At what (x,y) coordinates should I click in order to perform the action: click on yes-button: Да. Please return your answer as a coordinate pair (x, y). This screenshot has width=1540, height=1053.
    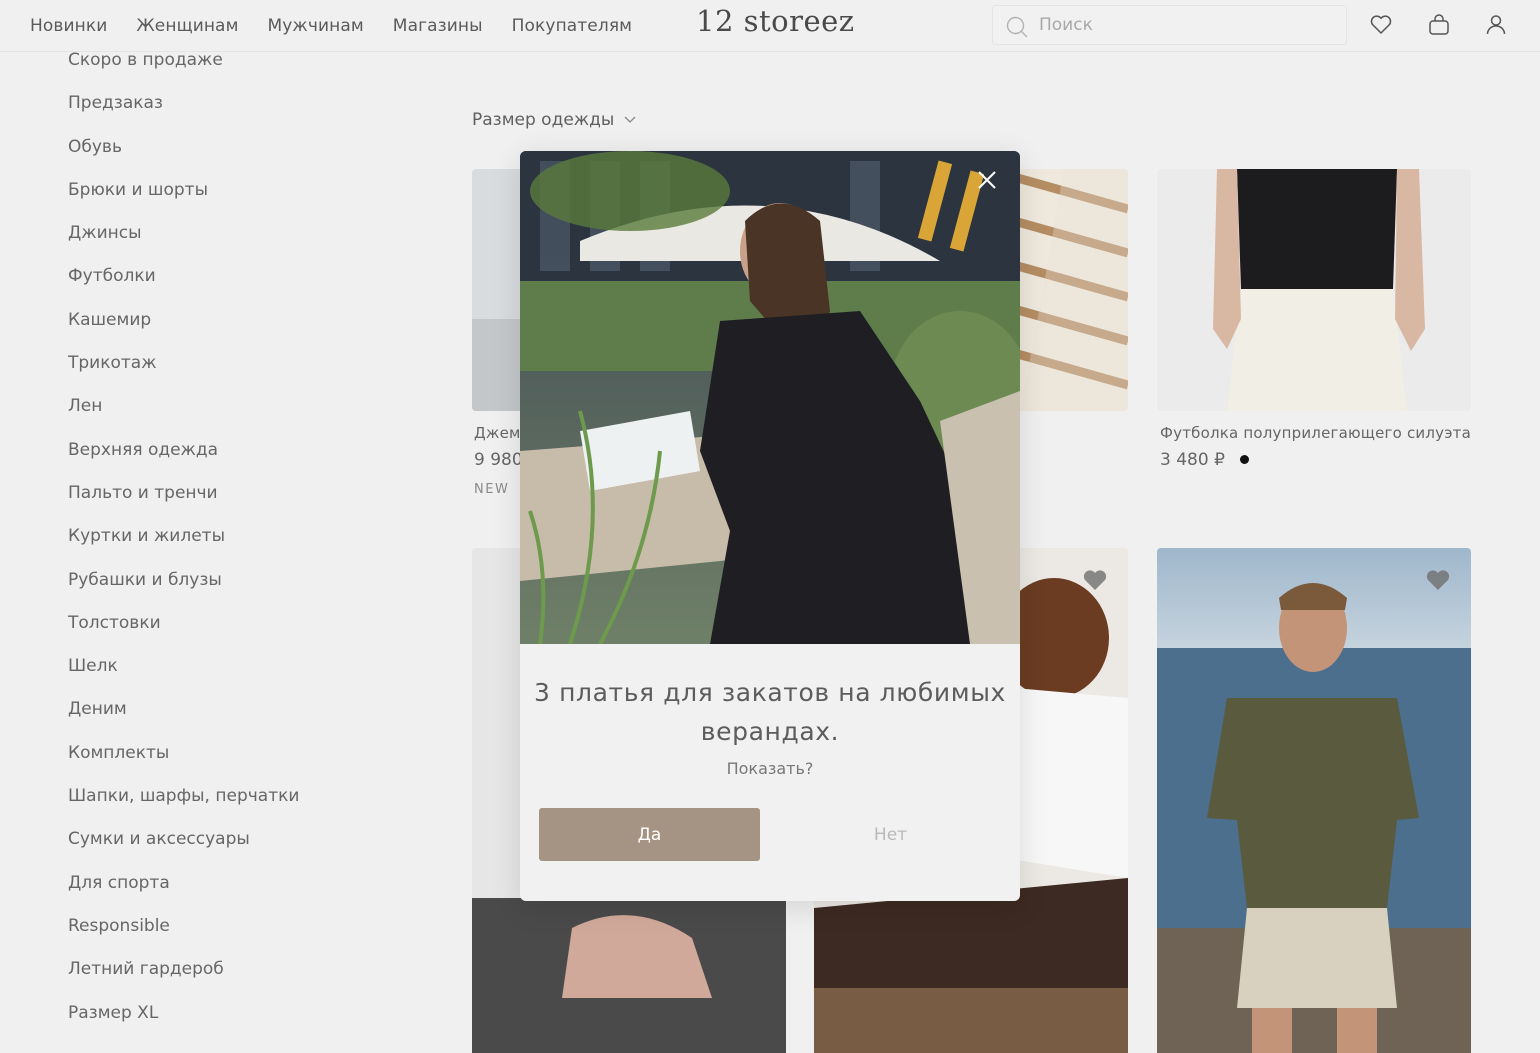
    Looking at the image, I should click on (649, 834).